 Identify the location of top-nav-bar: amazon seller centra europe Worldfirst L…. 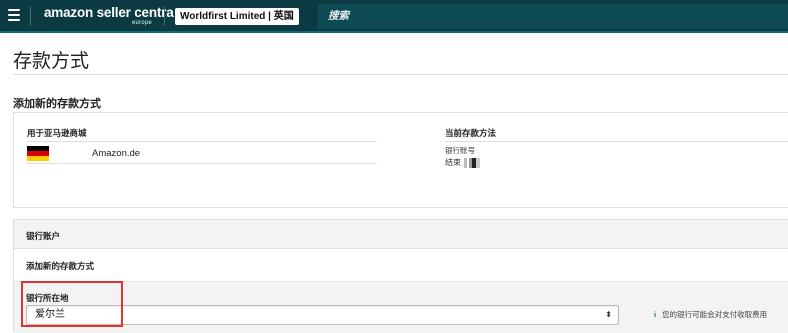
(394, 16).